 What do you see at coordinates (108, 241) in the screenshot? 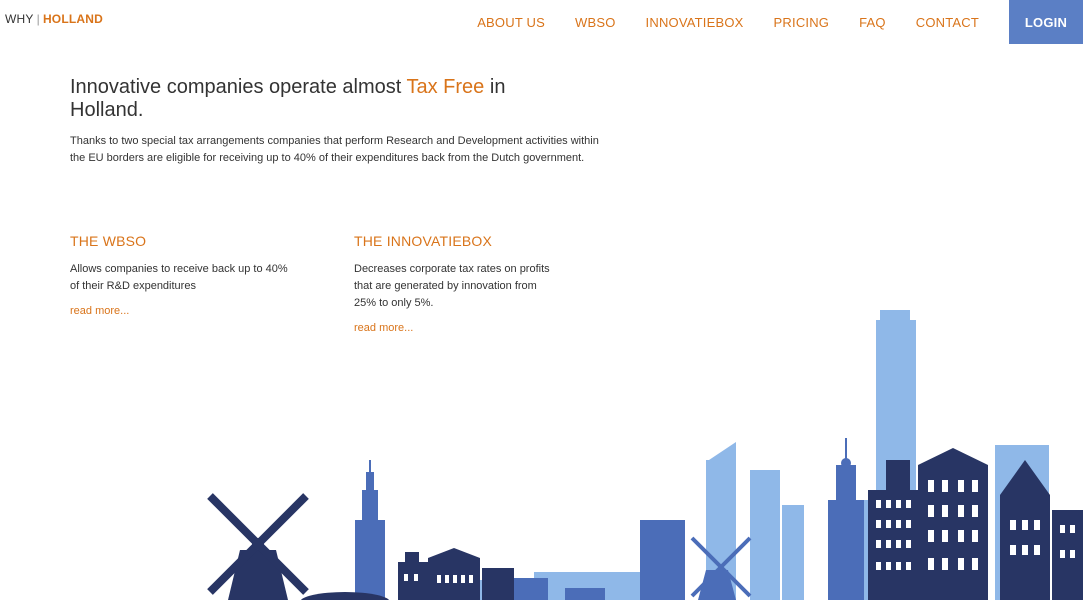
I see `wbso-title: THE WBSO` at bounding box center [108, 241].